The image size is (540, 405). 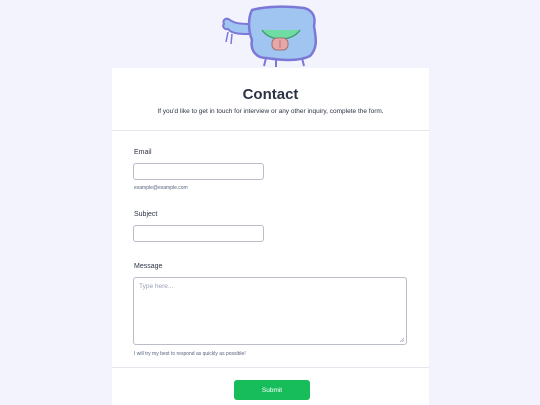 What do you see at coordinates (198, 233) in the screenshot?
I see `subject-field` at bounding box center [198, 233].